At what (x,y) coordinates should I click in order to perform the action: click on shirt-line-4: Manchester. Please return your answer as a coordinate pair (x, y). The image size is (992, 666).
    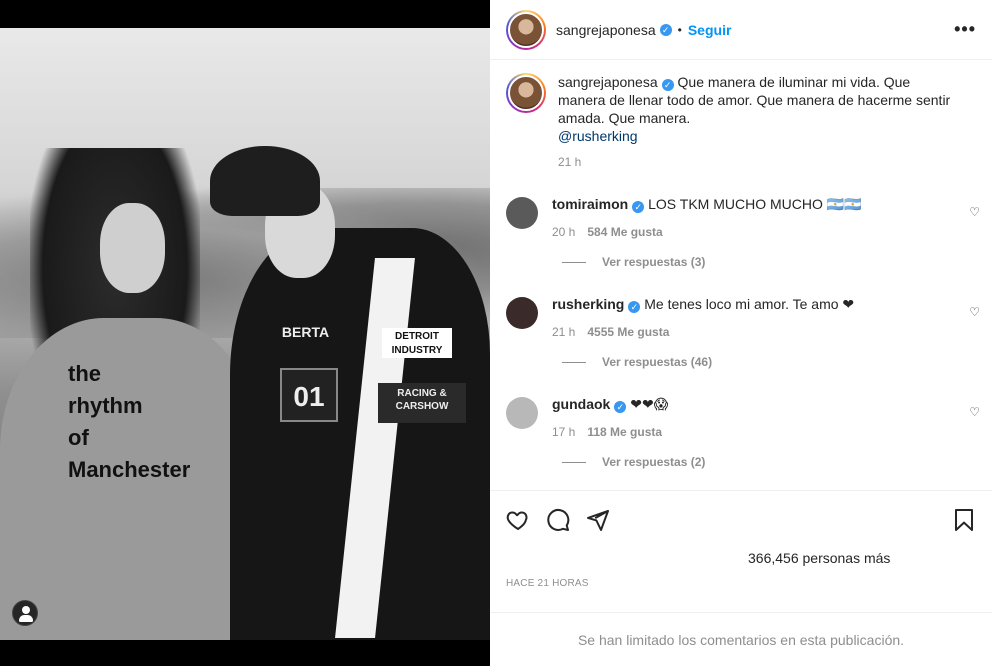
    Looking at the image, I should click on (129, 469).